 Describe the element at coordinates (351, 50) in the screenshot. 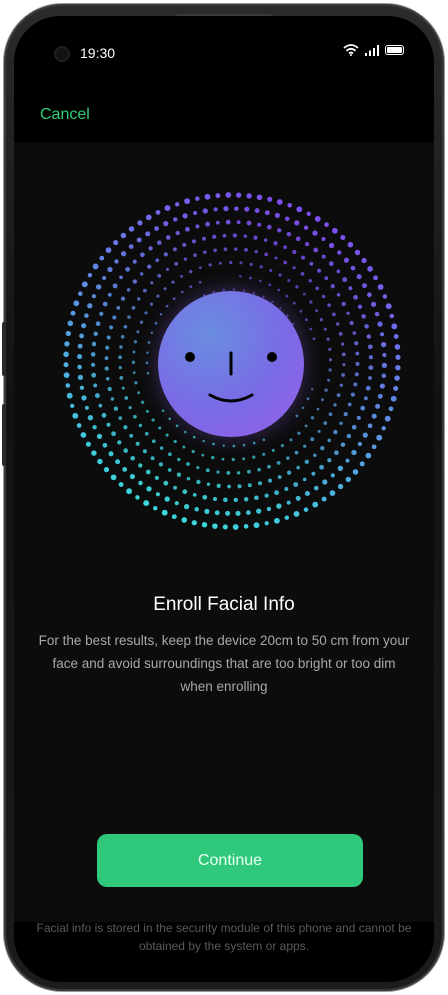

I see `wifi-icon` at that location.